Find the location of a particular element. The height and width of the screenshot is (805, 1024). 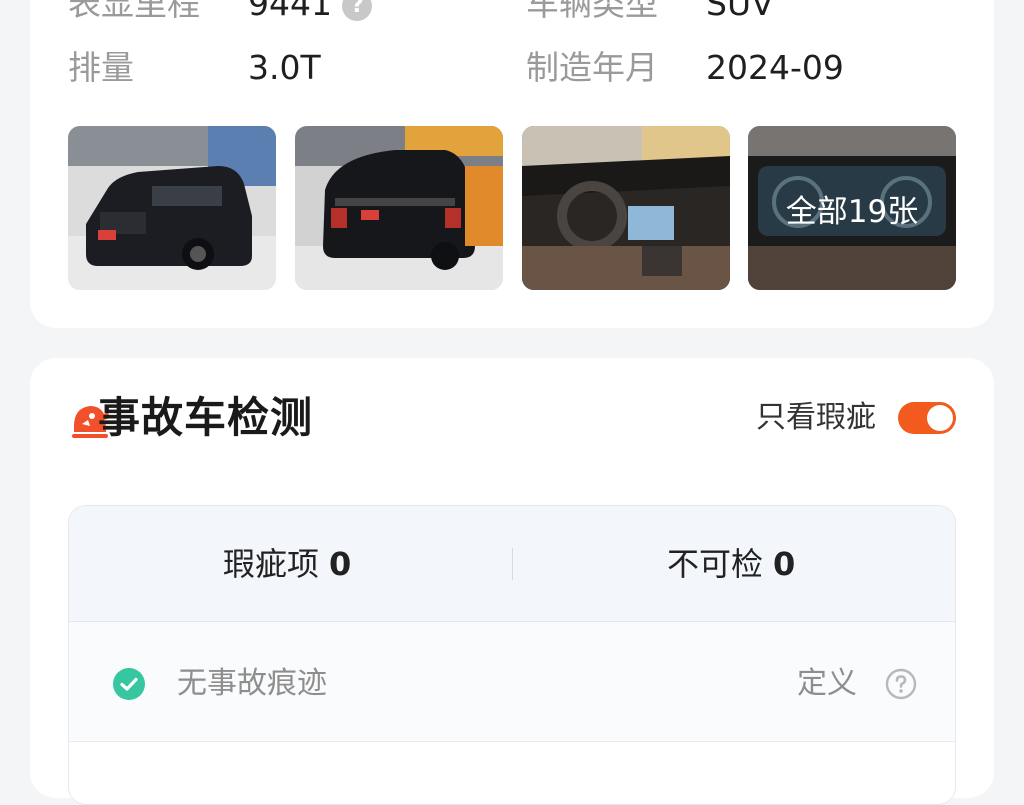

flaw-count: 0 is located at coordinates (340, 564).